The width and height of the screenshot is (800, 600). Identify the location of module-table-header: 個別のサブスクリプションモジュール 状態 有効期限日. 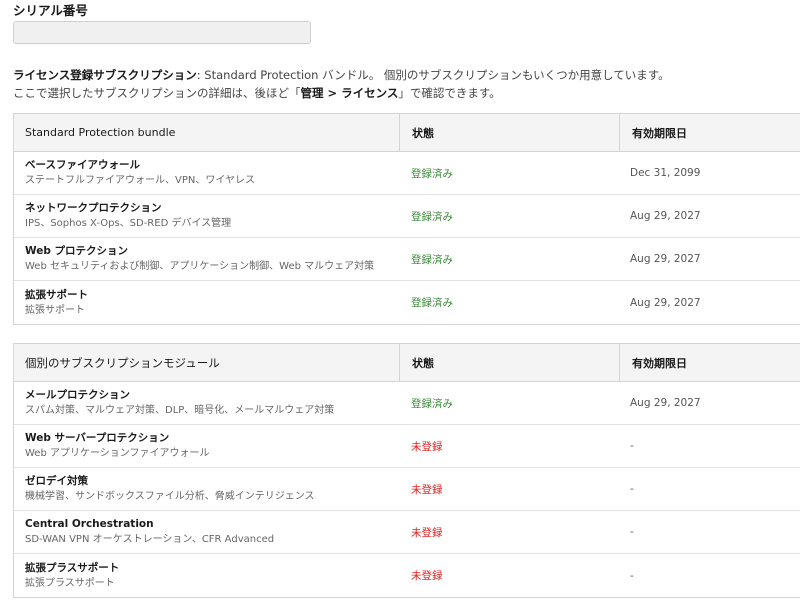
(407, 363).